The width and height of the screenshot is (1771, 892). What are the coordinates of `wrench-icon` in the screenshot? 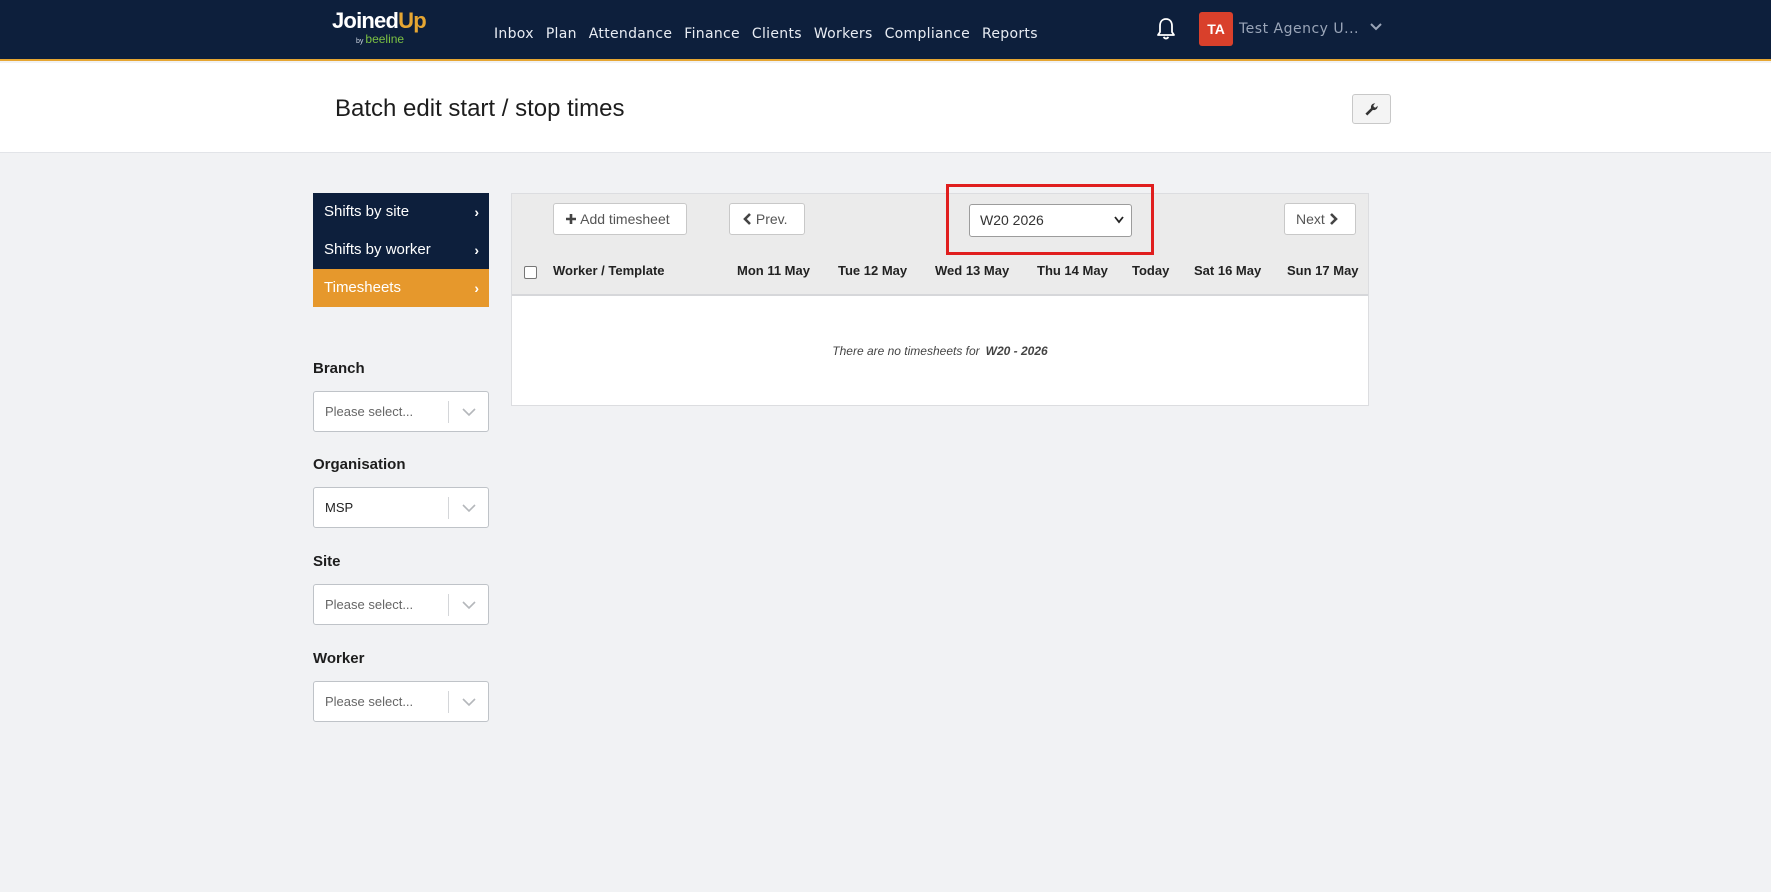 It's located at (1371, 109).